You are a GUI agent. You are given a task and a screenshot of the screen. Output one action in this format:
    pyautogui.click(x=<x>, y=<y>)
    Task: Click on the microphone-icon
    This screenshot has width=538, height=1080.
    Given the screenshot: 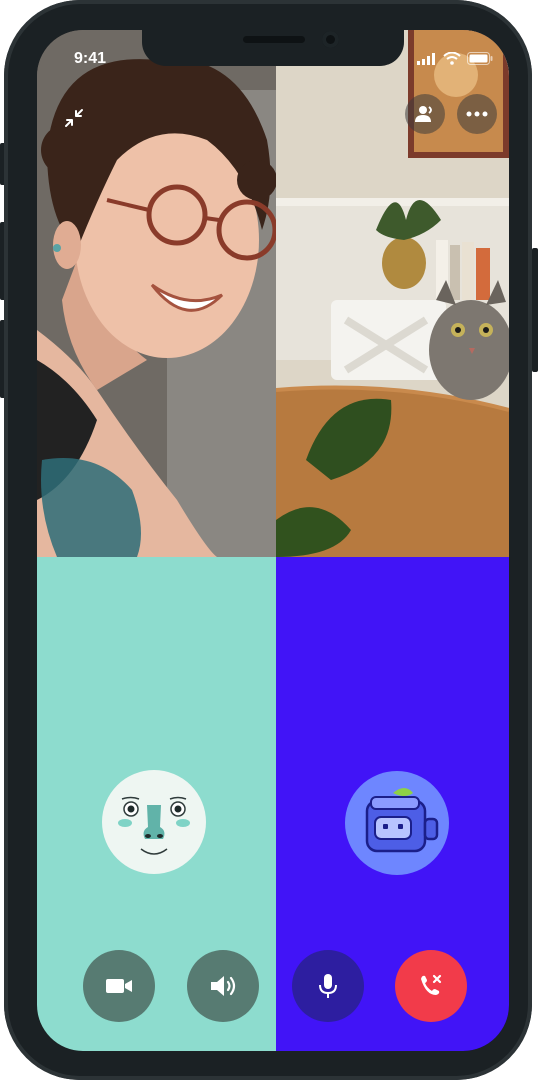 What is the action you would take?
    pyautogui.click(x=328, y=986)
    